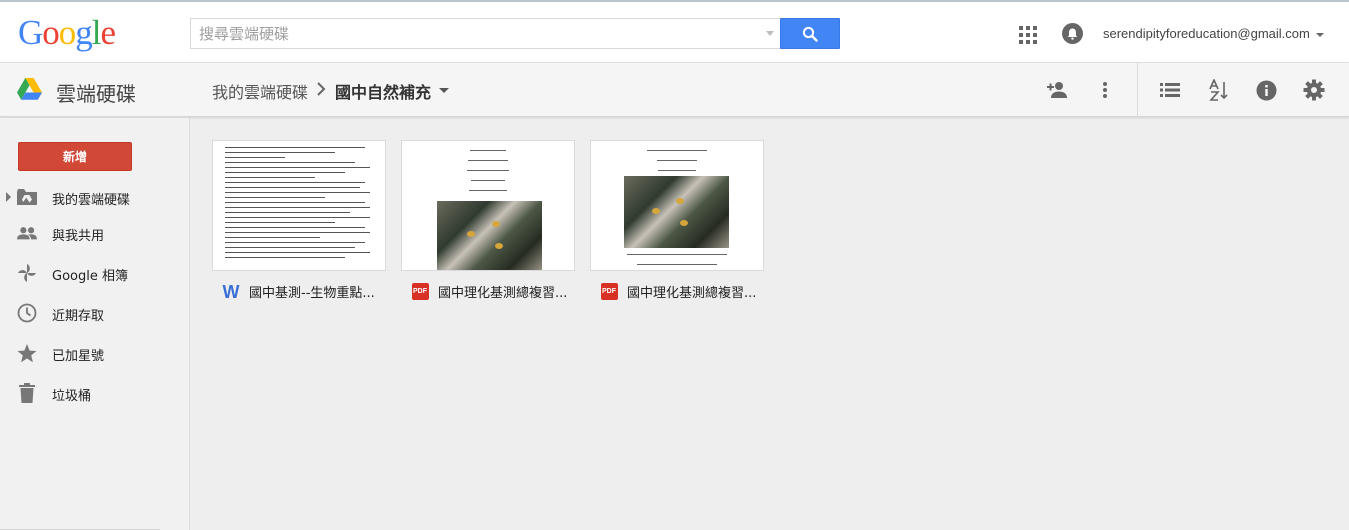  What do you see at coordinates (91, 200) in the screenshot?
I see `sidebar-item-label: 我的雲端硬碟` at bounding box center [91, 200].